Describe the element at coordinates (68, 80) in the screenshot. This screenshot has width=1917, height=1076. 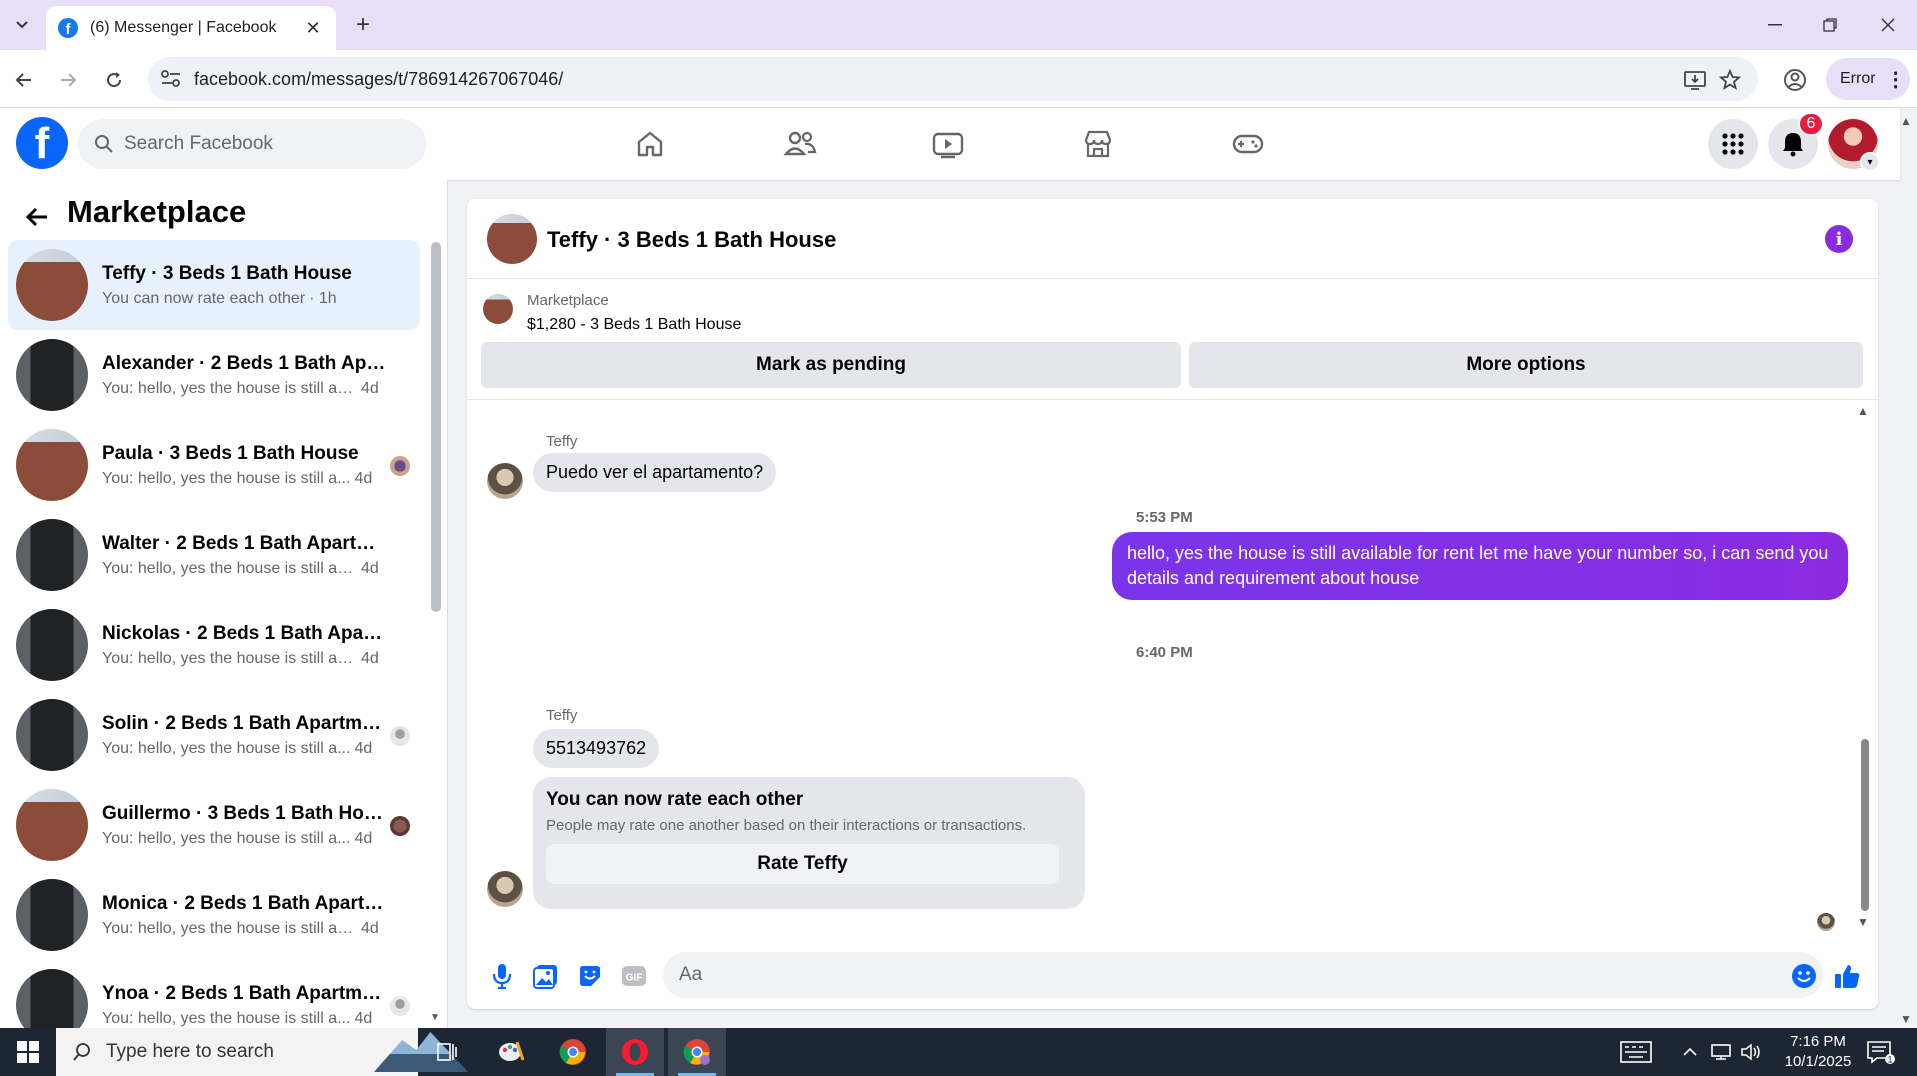
I see `forward-button` at that location.